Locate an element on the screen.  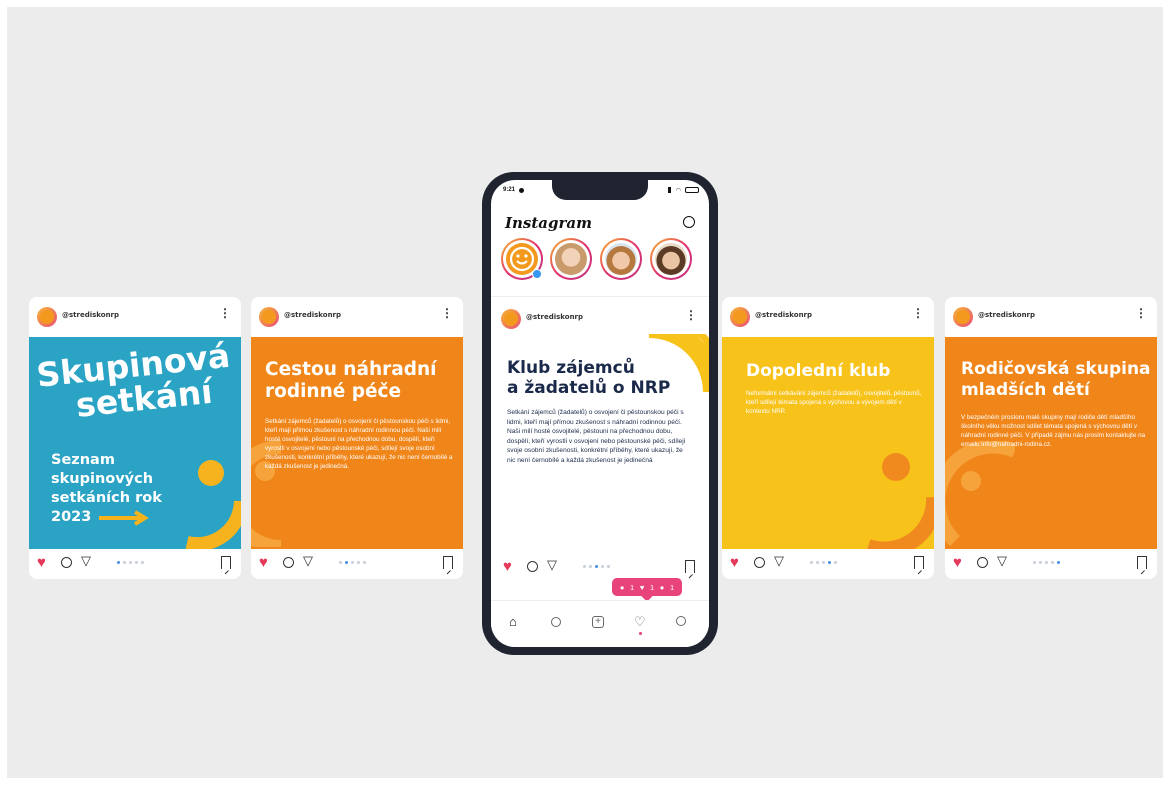
decorative-arc-icon is located at coordinates (980, 494).